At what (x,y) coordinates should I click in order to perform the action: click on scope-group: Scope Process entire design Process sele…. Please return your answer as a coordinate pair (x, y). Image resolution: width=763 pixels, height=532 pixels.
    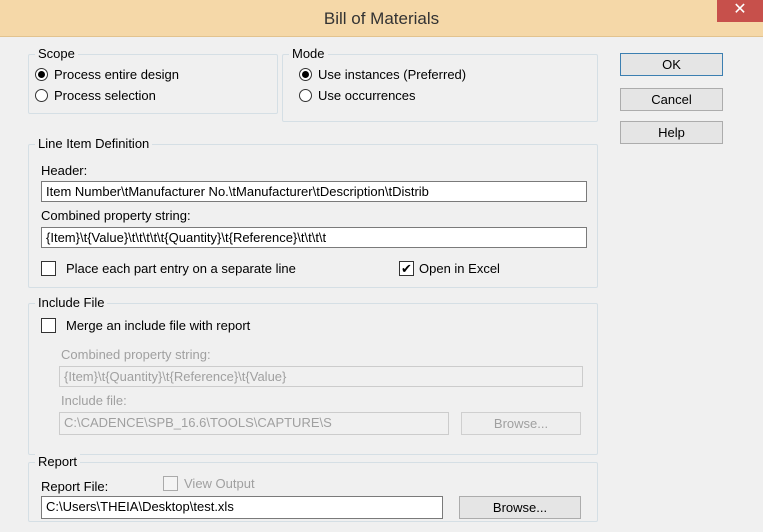
    Looking at the image, I should click on (153, 80).